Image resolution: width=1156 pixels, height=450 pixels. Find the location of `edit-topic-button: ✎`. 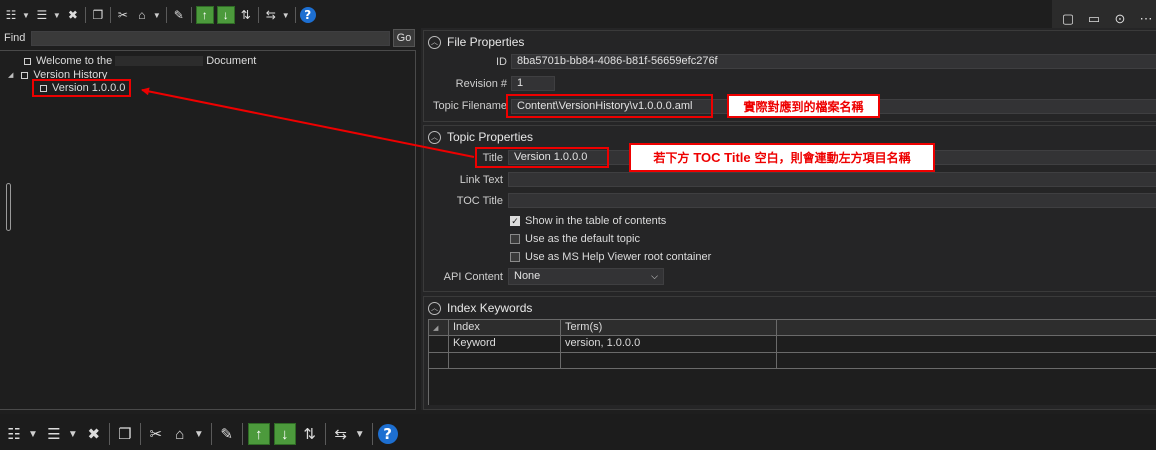

edit-topic-button: ✎ is located at coordinates (227, 434).